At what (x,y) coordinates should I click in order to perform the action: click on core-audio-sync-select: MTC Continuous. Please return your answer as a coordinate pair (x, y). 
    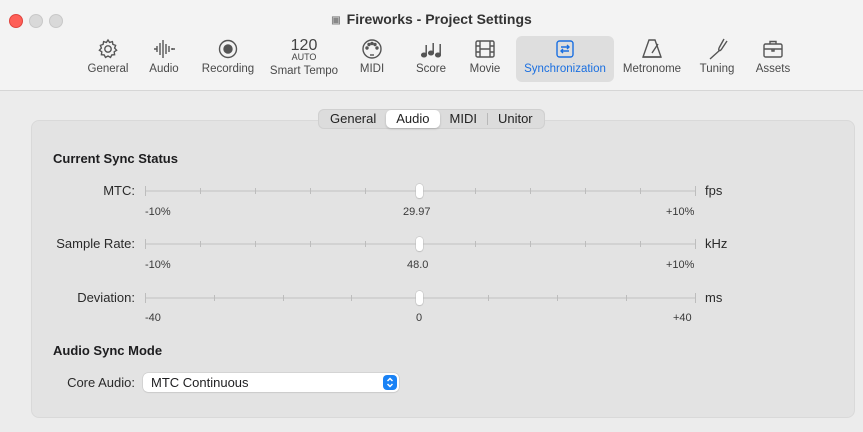
    Looking at the image, I should click on (271, 382).